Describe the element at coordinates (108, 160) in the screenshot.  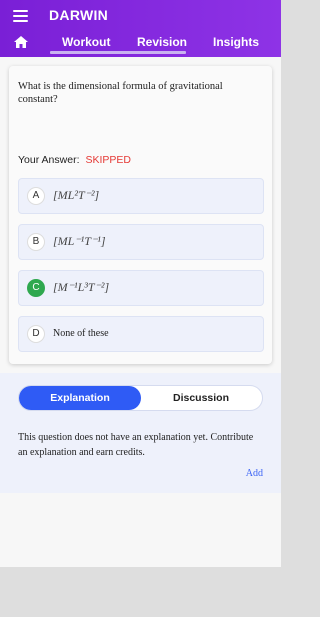
I see `your-answer-status: SKIPPED` at that location.